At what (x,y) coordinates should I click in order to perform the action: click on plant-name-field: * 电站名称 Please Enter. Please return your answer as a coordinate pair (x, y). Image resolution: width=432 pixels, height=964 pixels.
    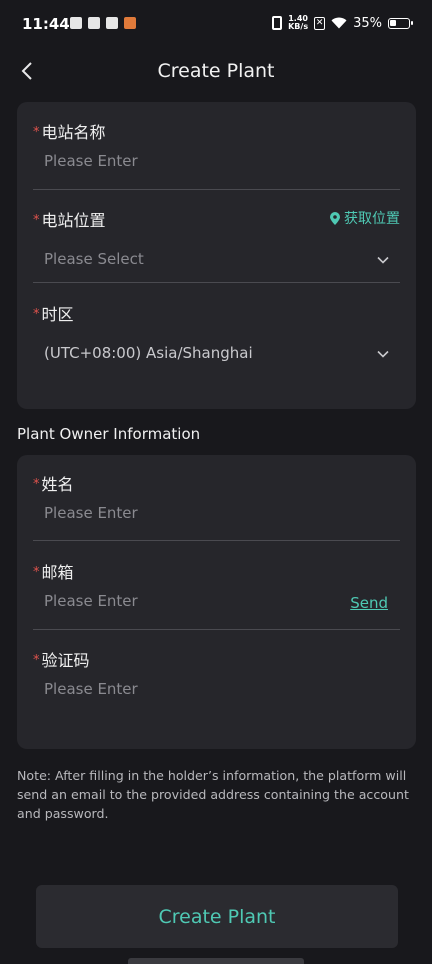
    Looking at the image, I should click on (216, 154).